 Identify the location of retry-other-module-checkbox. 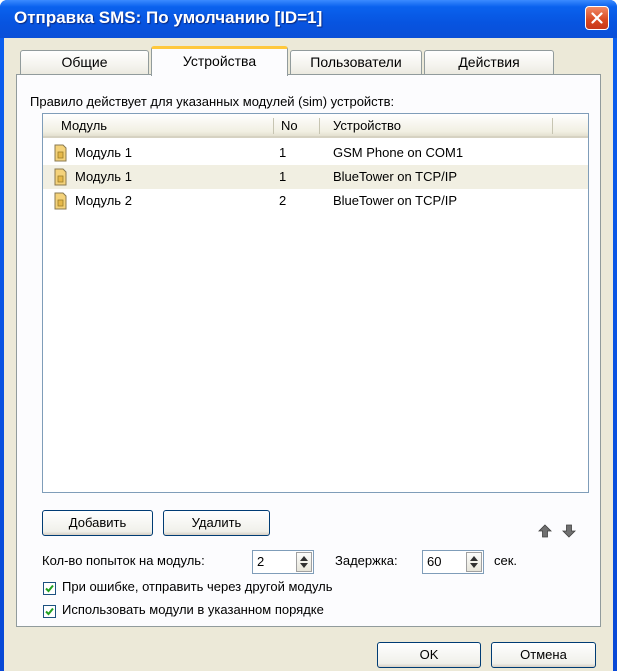
(49, 588).